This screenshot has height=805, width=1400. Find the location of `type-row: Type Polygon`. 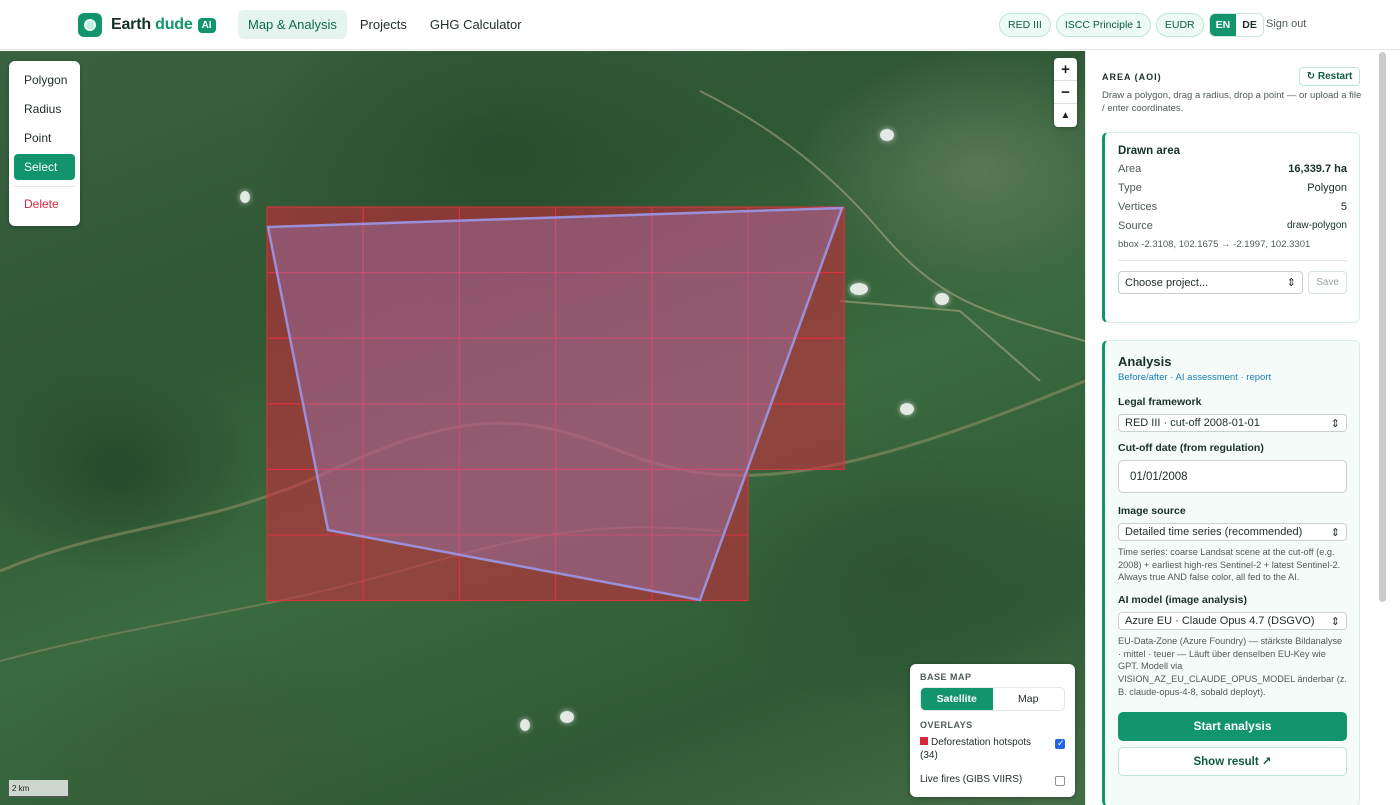

type-row: Type Polygon is located at coordinates (1232, 188).